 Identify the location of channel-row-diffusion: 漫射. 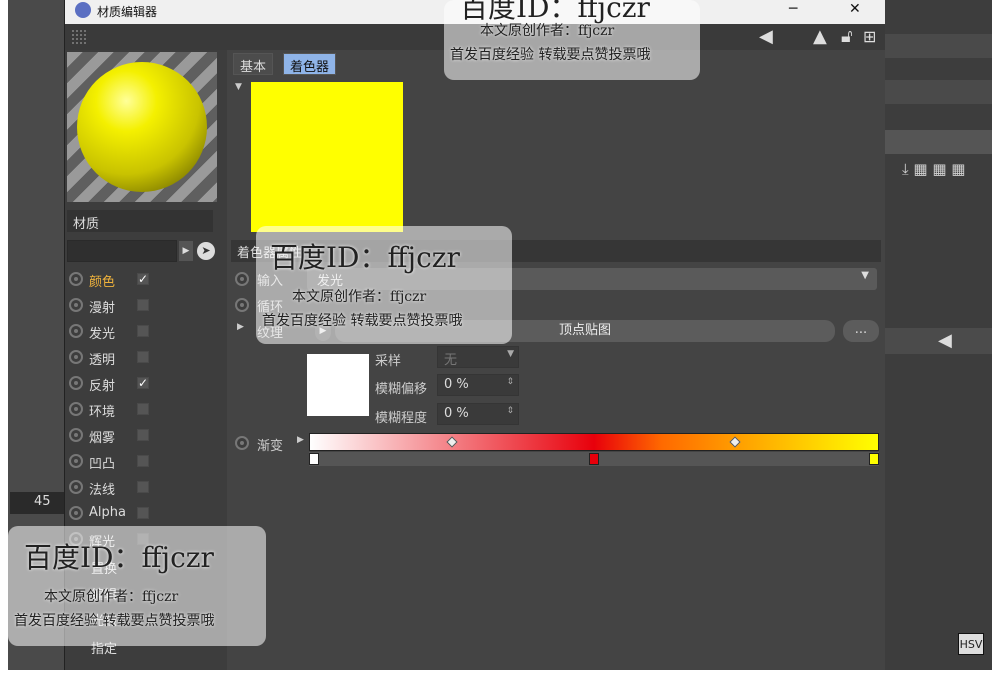
(142, 306).